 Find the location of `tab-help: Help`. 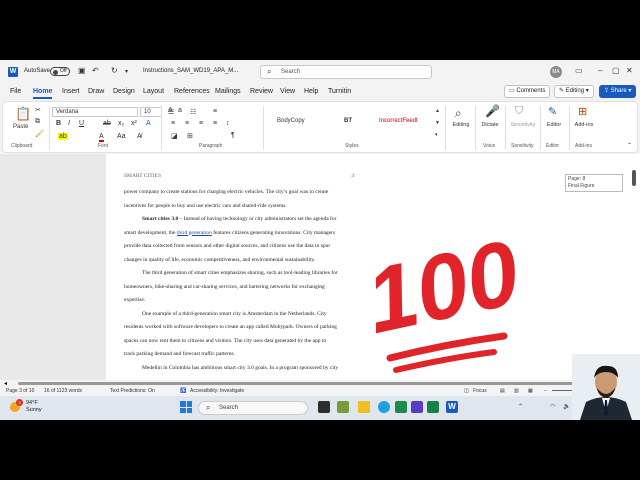

tab-help: Help is located at coordinates (311, 91).